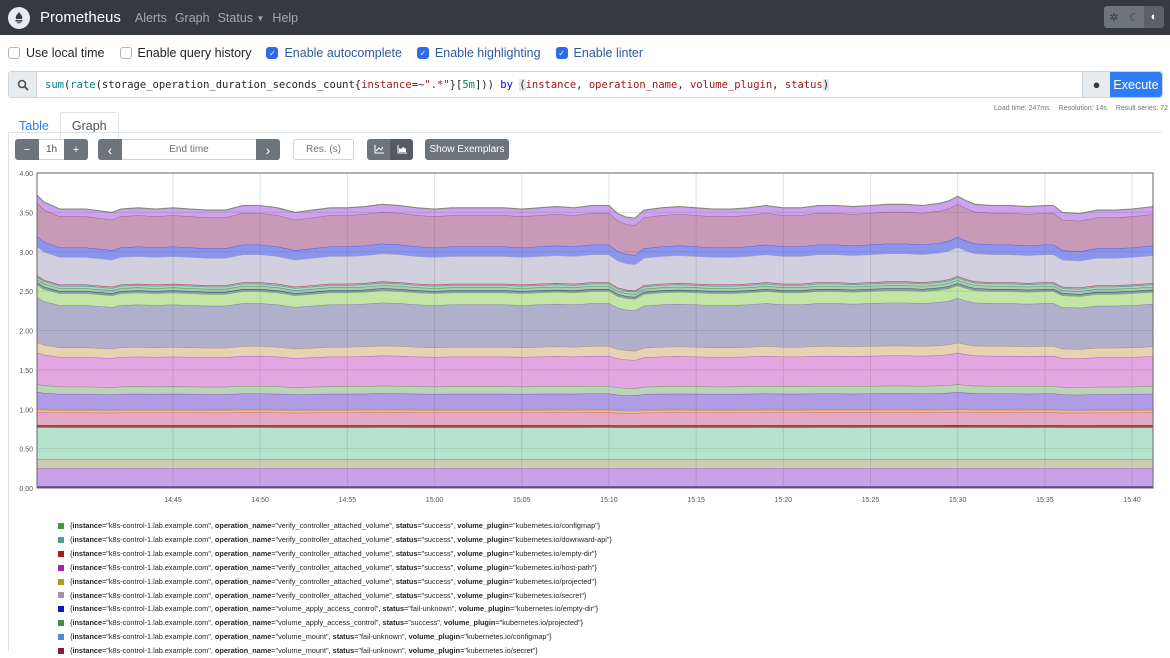  What do you see at coordinates (1114, 17) in the screenshot?
I see `theme-light-button: ✲` at bounding box center [1114, 17].